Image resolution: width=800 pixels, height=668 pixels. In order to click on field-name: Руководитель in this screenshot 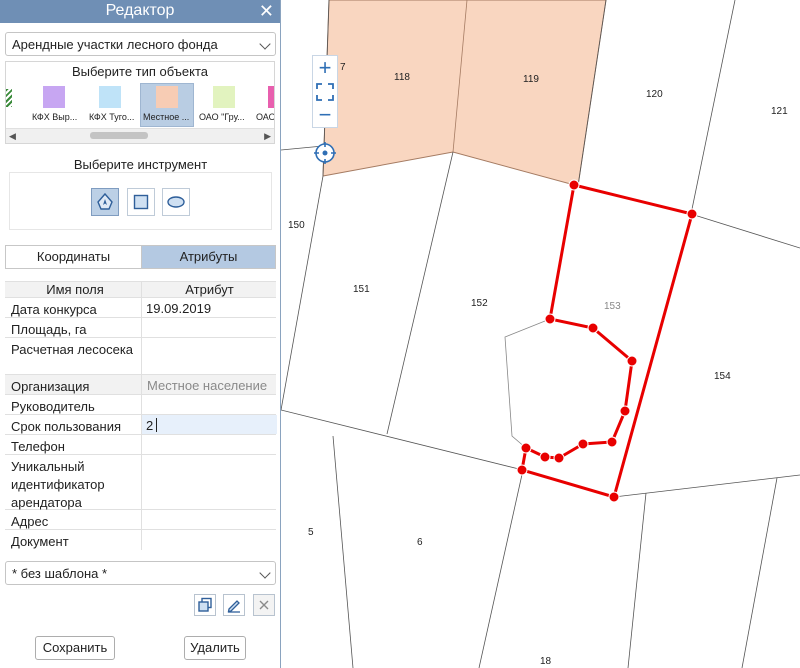, I will do `click(53, 406)`.